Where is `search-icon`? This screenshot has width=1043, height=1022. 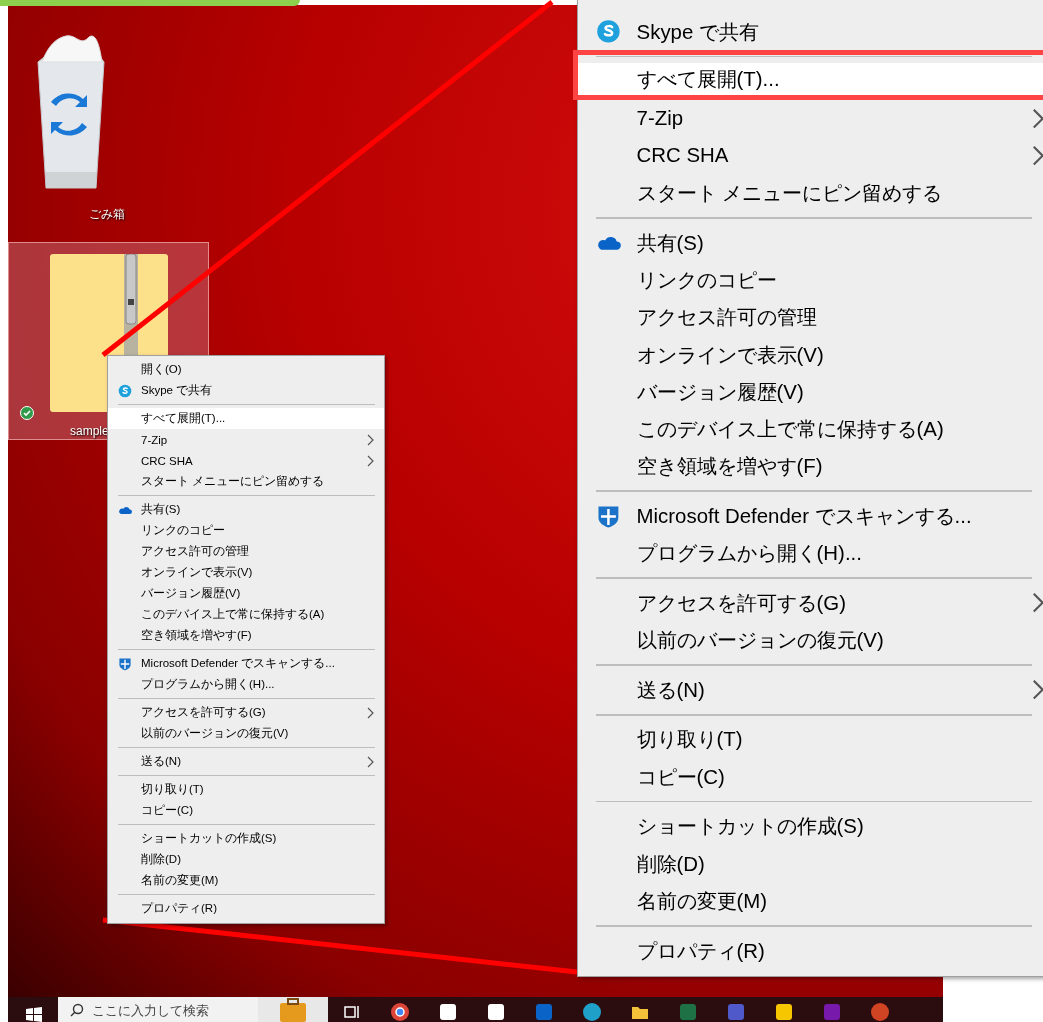
search-icon is located at coordinates (77, 1010).